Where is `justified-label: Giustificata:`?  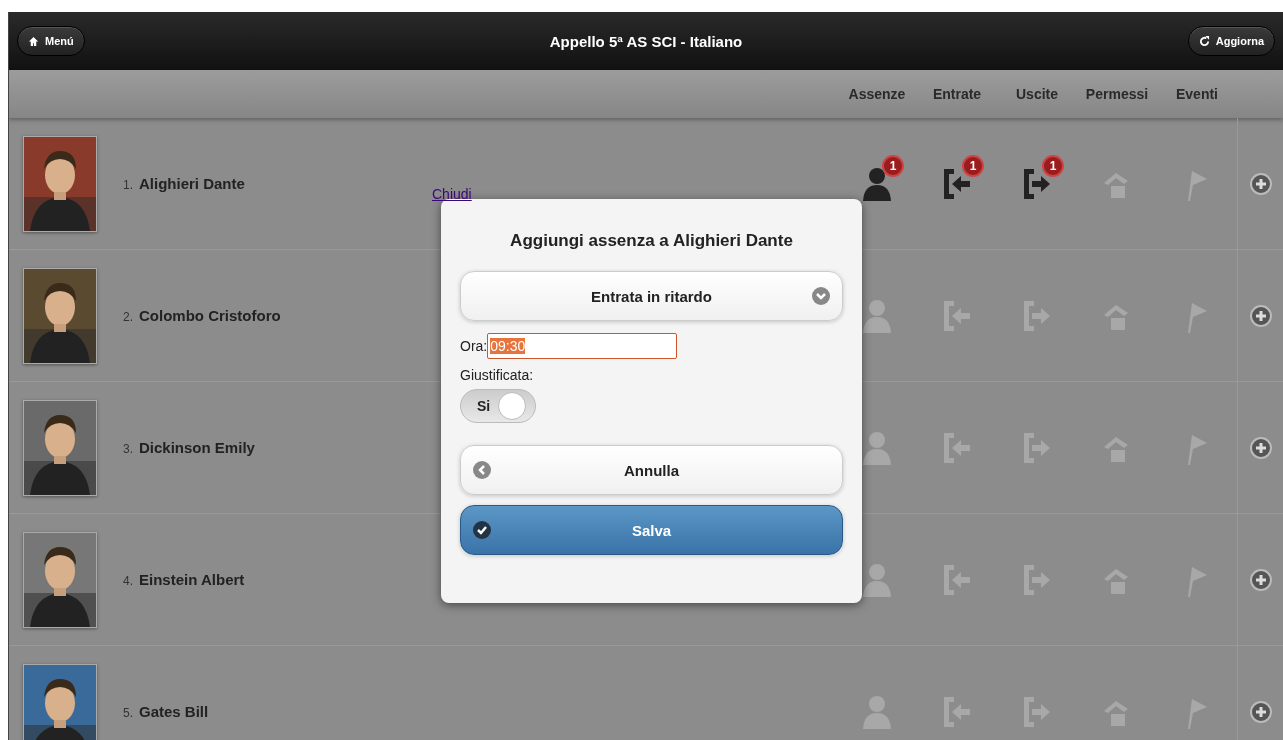 justified-label: Giustificata: is located at coordinates (497, 375).